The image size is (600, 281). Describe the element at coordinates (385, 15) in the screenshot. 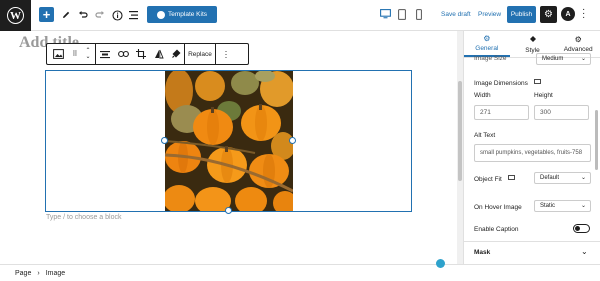

I see `desktop-preview-icon` at that location.